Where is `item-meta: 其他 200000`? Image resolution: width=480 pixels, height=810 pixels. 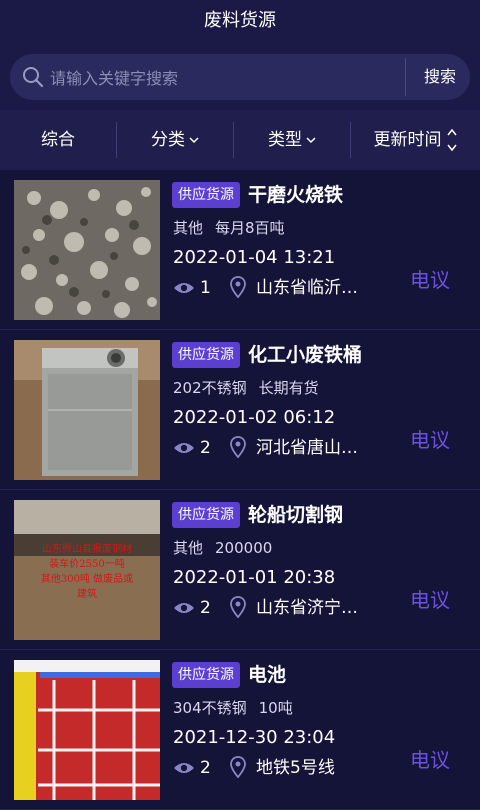 item-meta: 其他 200000 is located at coordinates (228, 548).